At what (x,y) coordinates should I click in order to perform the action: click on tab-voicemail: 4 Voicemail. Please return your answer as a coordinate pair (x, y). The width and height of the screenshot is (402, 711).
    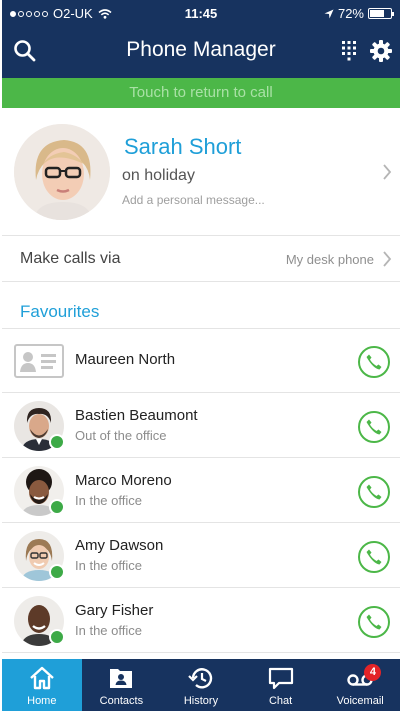
    Looking at the image, I should click on (360, 685).